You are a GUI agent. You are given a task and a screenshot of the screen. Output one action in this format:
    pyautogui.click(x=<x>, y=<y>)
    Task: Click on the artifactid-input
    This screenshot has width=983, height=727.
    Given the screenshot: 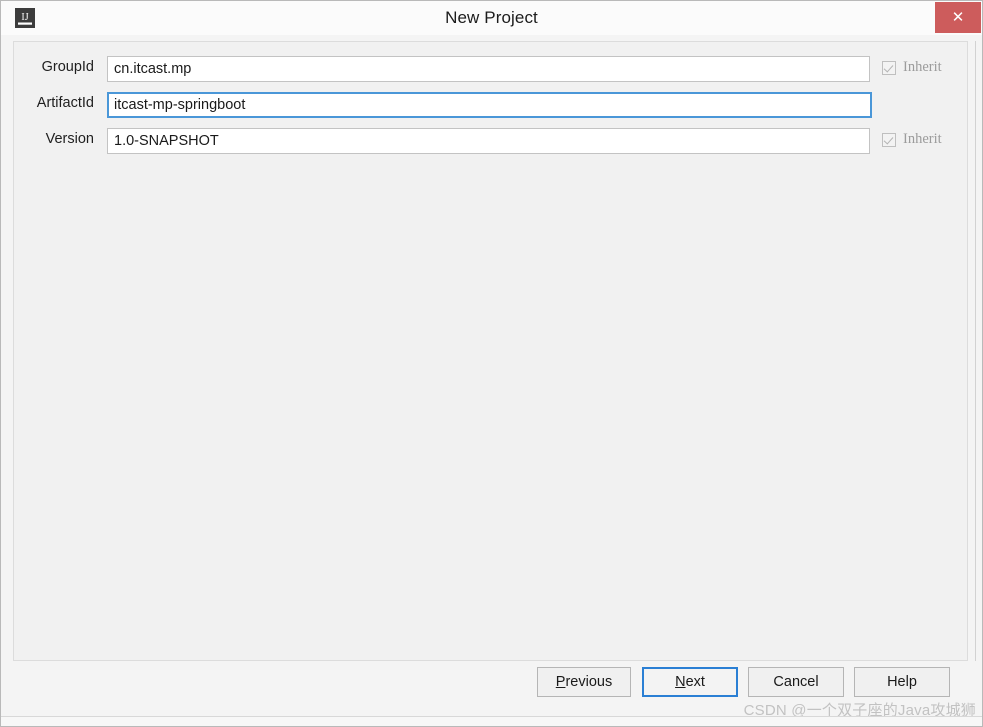 What is the action you would take?
    pyautogui.click(x=489, y=105)
    